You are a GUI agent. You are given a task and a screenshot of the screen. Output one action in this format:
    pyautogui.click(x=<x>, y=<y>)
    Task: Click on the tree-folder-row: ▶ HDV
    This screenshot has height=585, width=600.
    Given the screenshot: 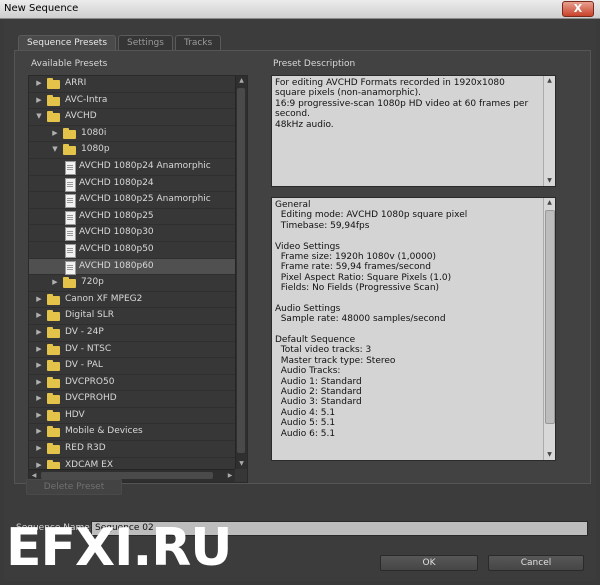 What is the action you would take?
    pyautogui.click(x=132, y=416)
    